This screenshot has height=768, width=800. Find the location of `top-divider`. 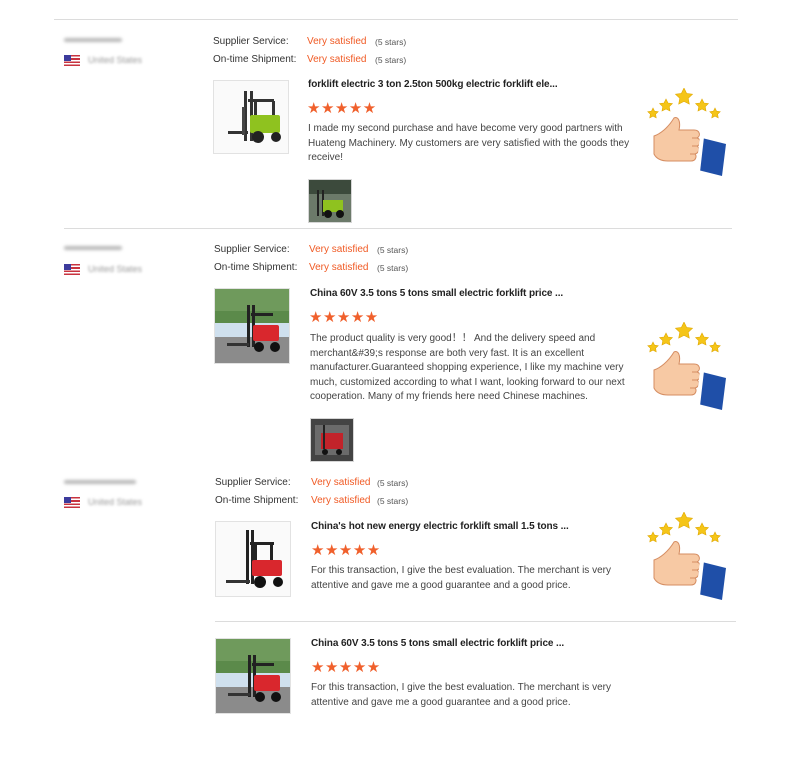

top-divider is located at coordinates (396, 19).